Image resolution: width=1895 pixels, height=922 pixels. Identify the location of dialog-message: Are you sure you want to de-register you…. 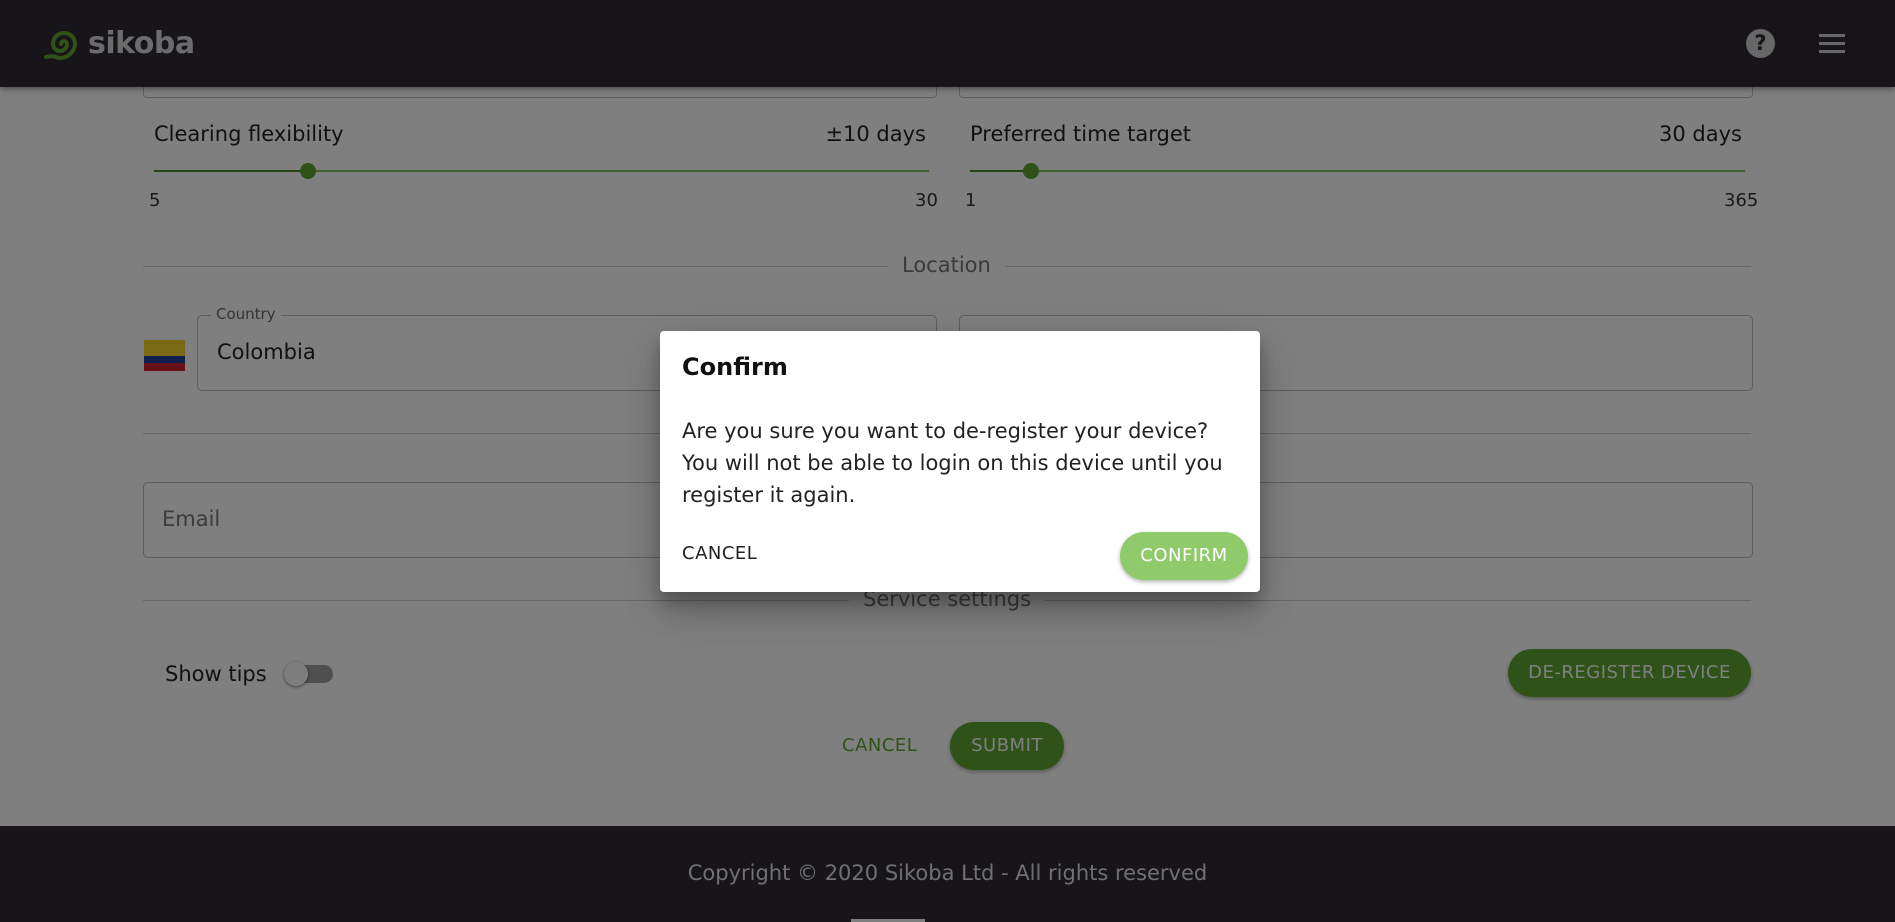
(952, 463).